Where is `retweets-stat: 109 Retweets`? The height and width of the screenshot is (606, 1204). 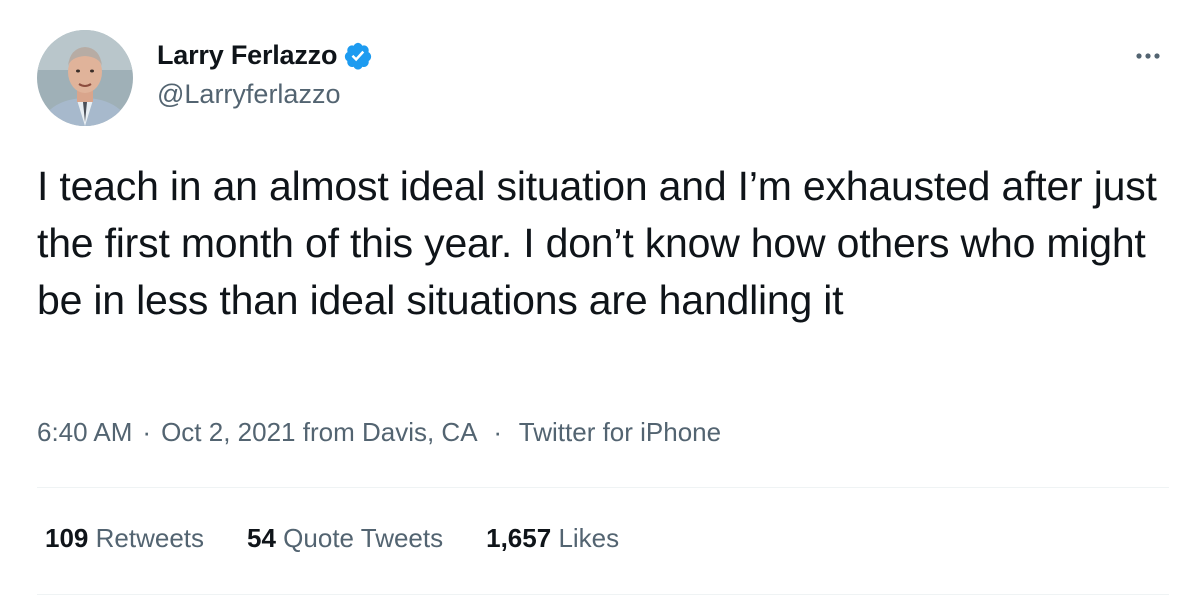 retweets-stat: 109 Retweets is located at coordinates (124, 538).